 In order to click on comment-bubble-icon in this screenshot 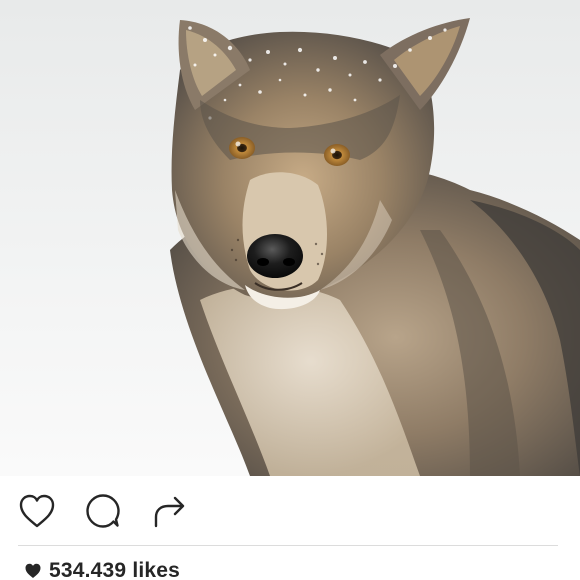, I will do `click(103, 511)`.